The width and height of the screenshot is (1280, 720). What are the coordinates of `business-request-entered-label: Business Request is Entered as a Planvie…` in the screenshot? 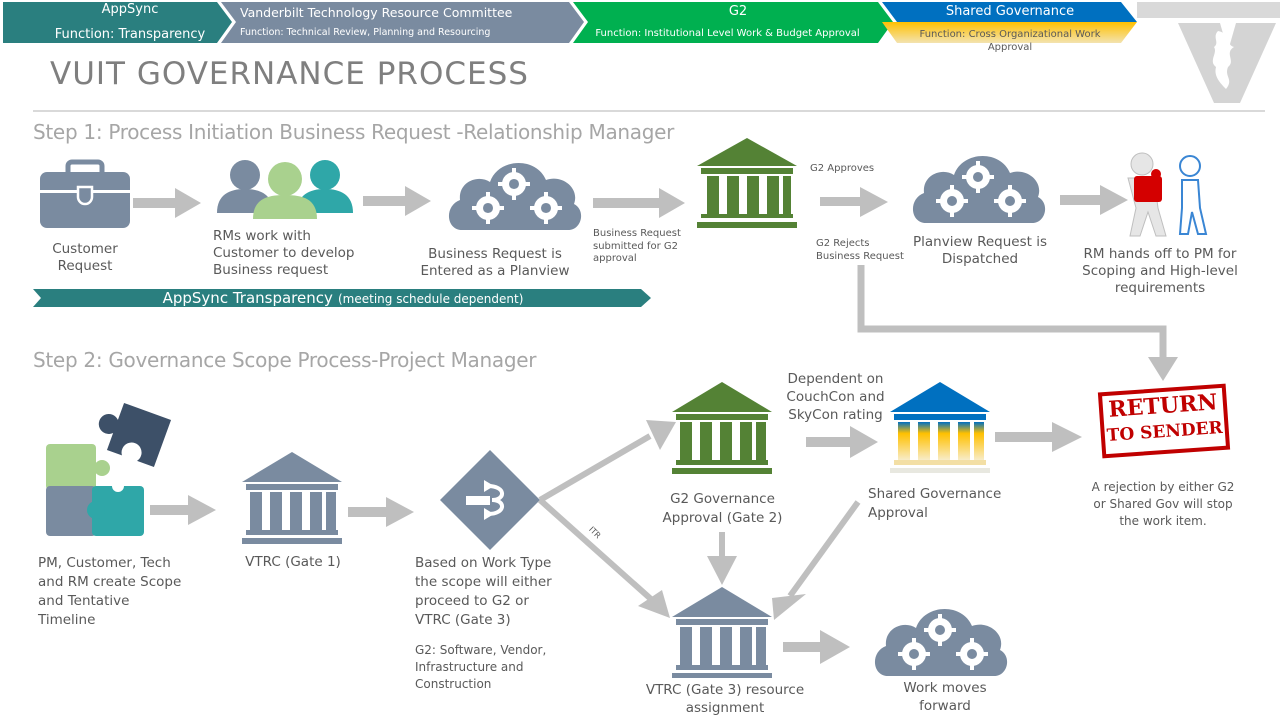 It's located at (495, 262).